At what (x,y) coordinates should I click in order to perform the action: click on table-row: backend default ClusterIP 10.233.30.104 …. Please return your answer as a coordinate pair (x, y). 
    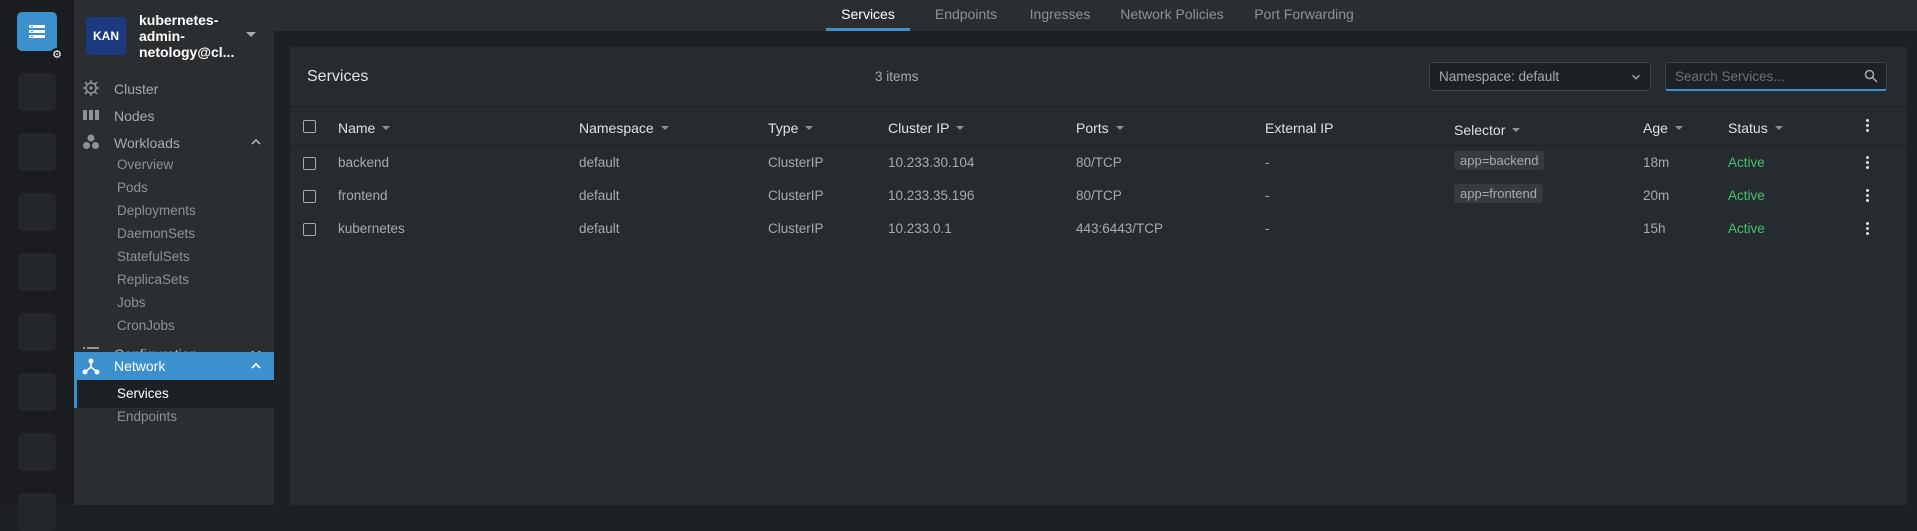
    Looking at the image, I should click on (1098, 162).